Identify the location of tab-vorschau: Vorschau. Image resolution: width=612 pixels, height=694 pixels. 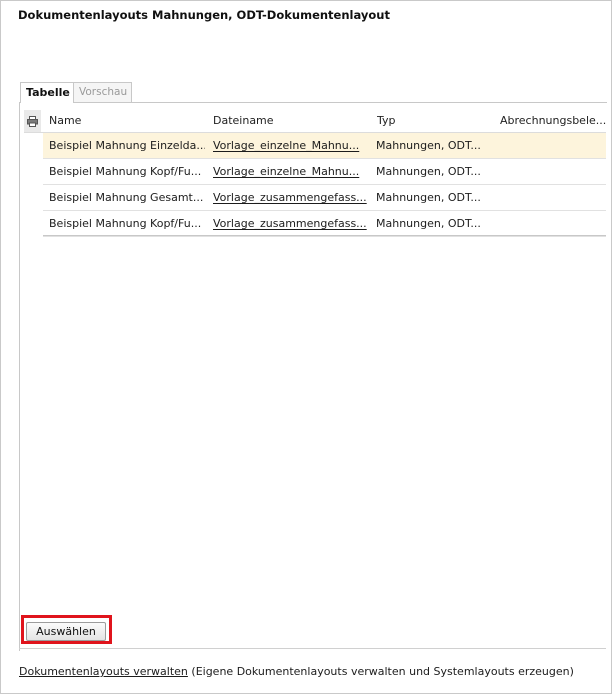
(102, 92).